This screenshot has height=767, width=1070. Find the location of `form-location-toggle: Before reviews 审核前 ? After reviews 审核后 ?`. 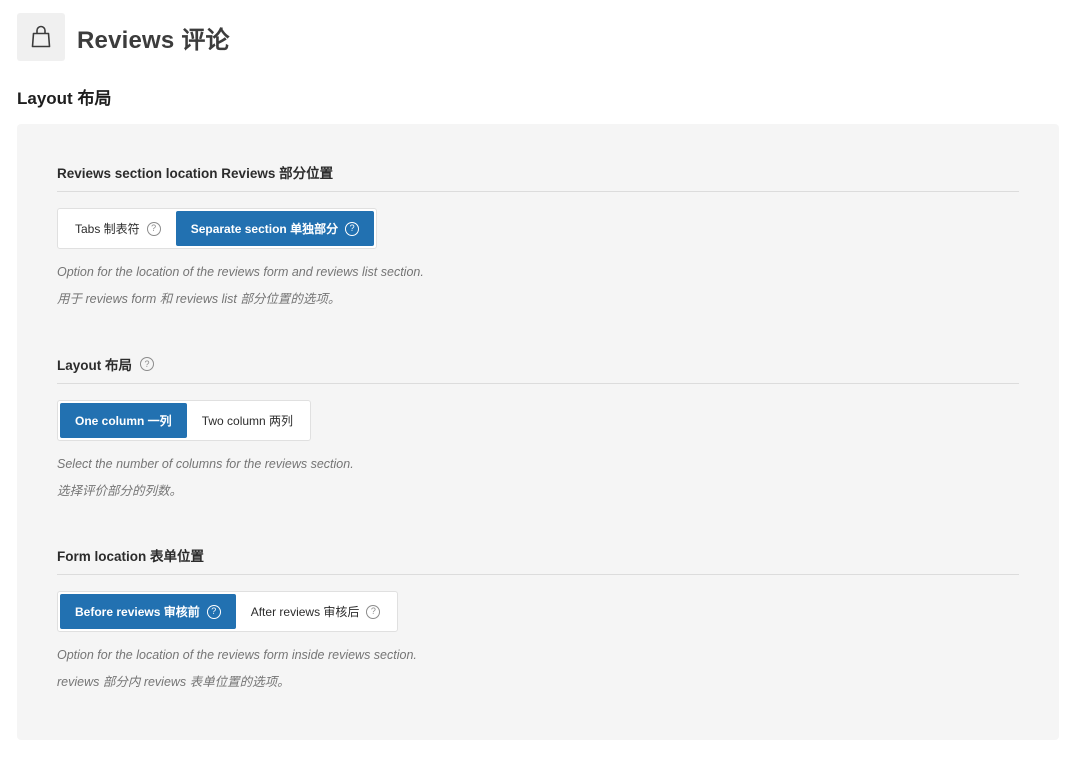

form-location-toggle: Before reviews 审核前 ? After reviews 审核后 ? is located at coordinates (228, 611).